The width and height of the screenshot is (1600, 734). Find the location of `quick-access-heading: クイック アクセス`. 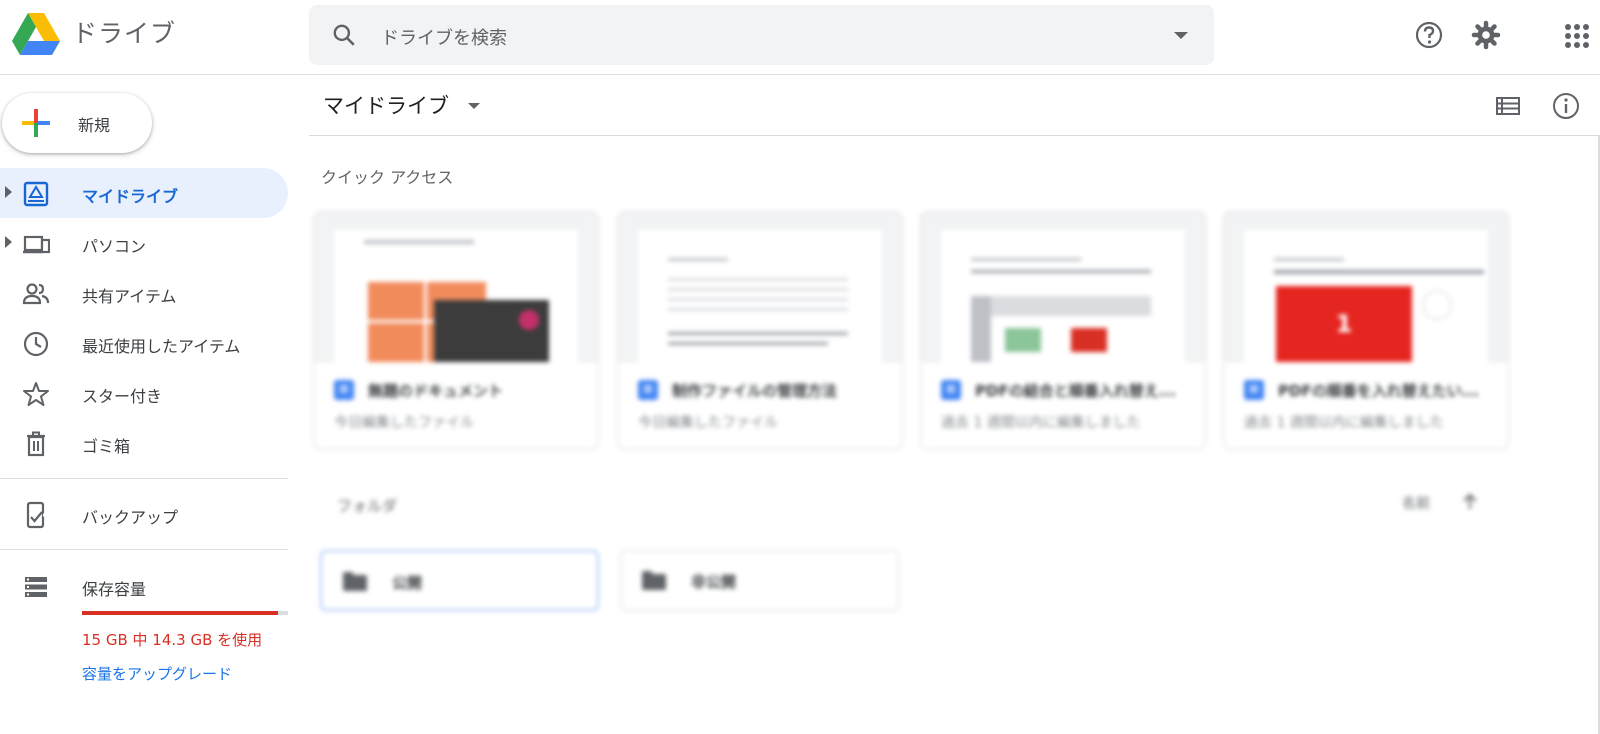

quick-access-heading: クイック アクセス is located at coordinates (387, 177).